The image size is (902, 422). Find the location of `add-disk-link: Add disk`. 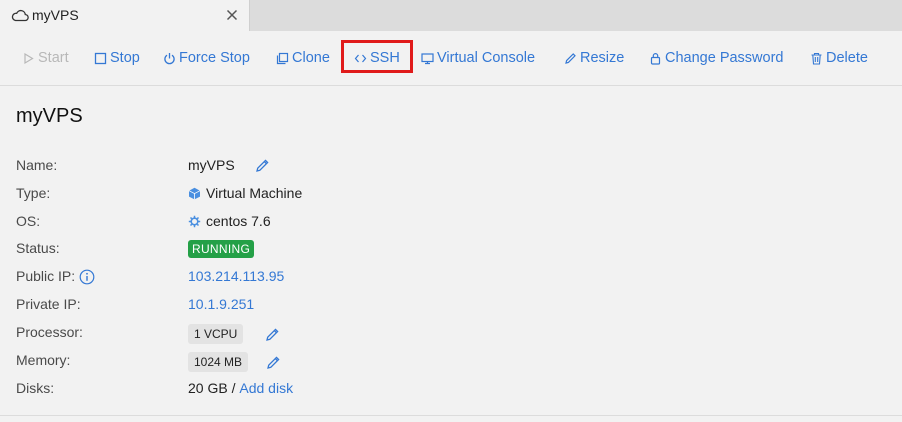

add-disk-link: Add disk is located at coordinates (266, 388).